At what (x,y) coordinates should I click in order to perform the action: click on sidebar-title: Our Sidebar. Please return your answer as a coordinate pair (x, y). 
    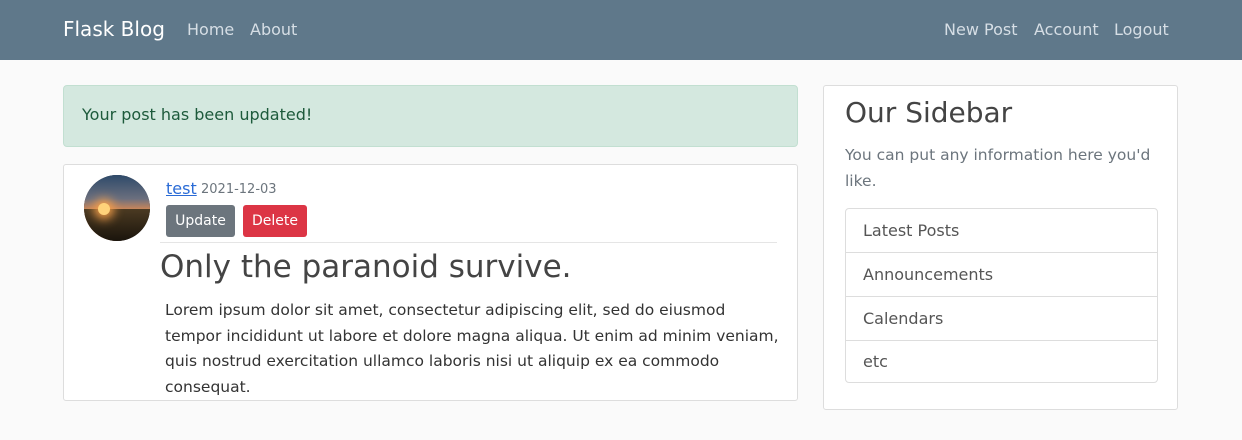
    Looking at the image, I should click on (929, 112).